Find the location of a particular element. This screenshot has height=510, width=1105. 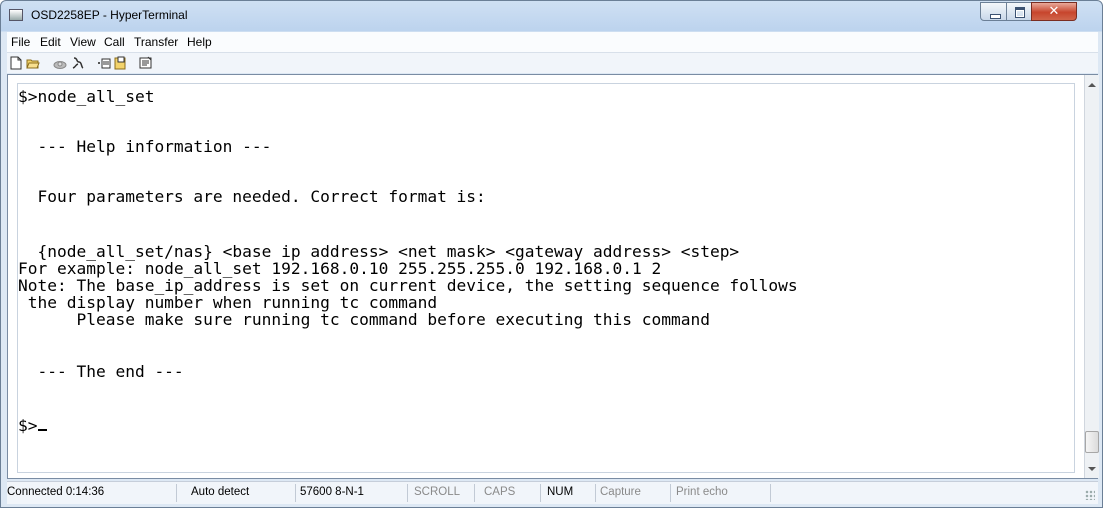

terminal-prompt: $> is located at coordinates (28, 425).